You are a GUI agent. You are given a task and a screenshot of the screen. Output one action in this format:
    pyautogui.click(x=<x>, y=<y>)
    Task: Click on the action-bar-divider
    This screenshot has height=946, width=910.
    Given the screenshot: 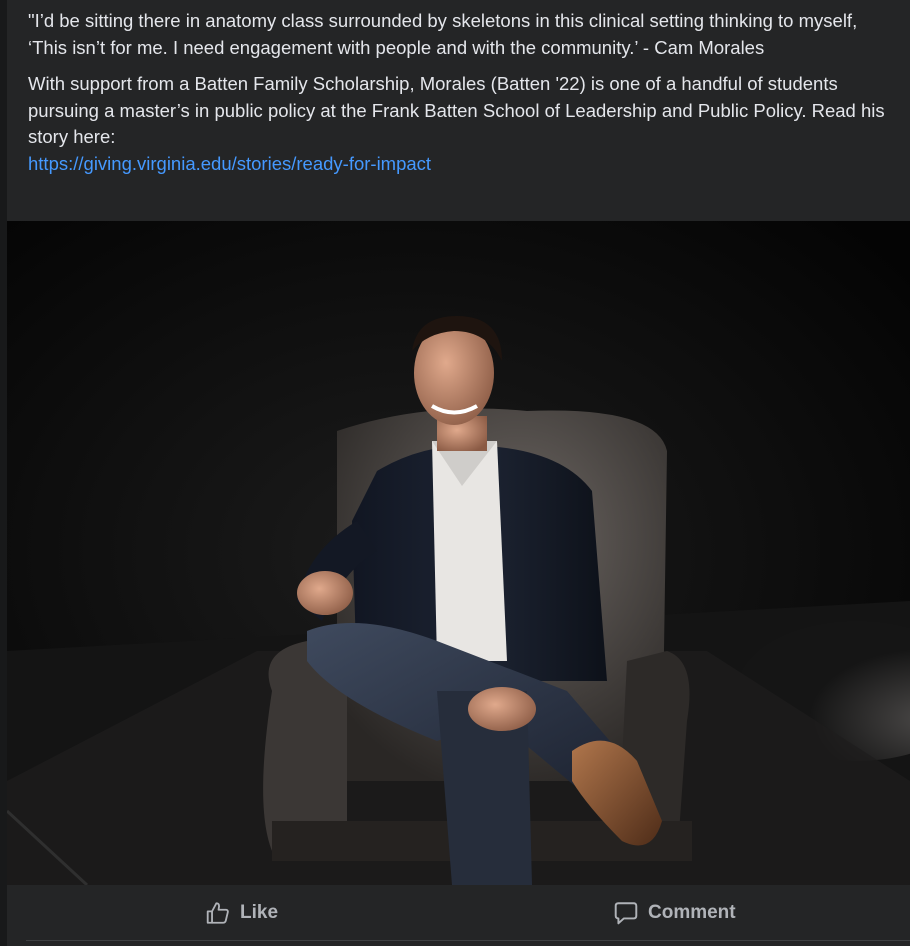 What is the action you would take?
    pyautogui.click(x=468, y=940)
    